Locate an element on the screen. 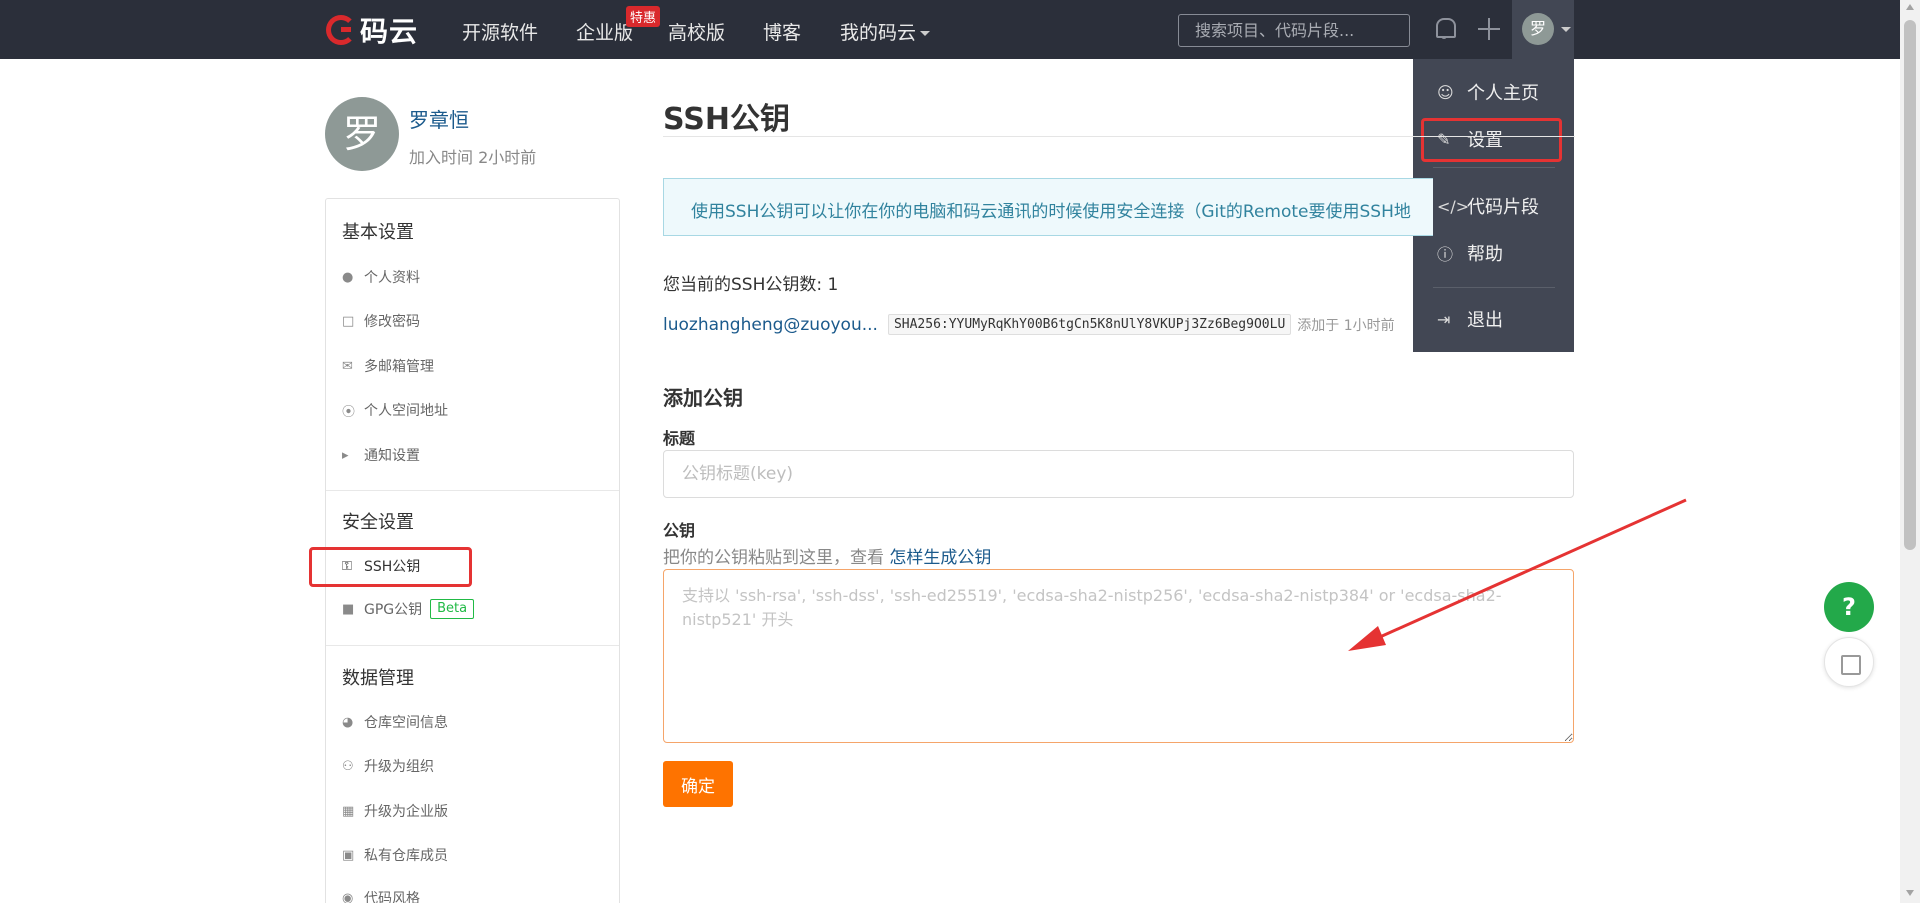 The height and width of the screenshot is (903, 1920). menu-item-snippets: </> 代码片段 is located at coordinates (1493, 206).